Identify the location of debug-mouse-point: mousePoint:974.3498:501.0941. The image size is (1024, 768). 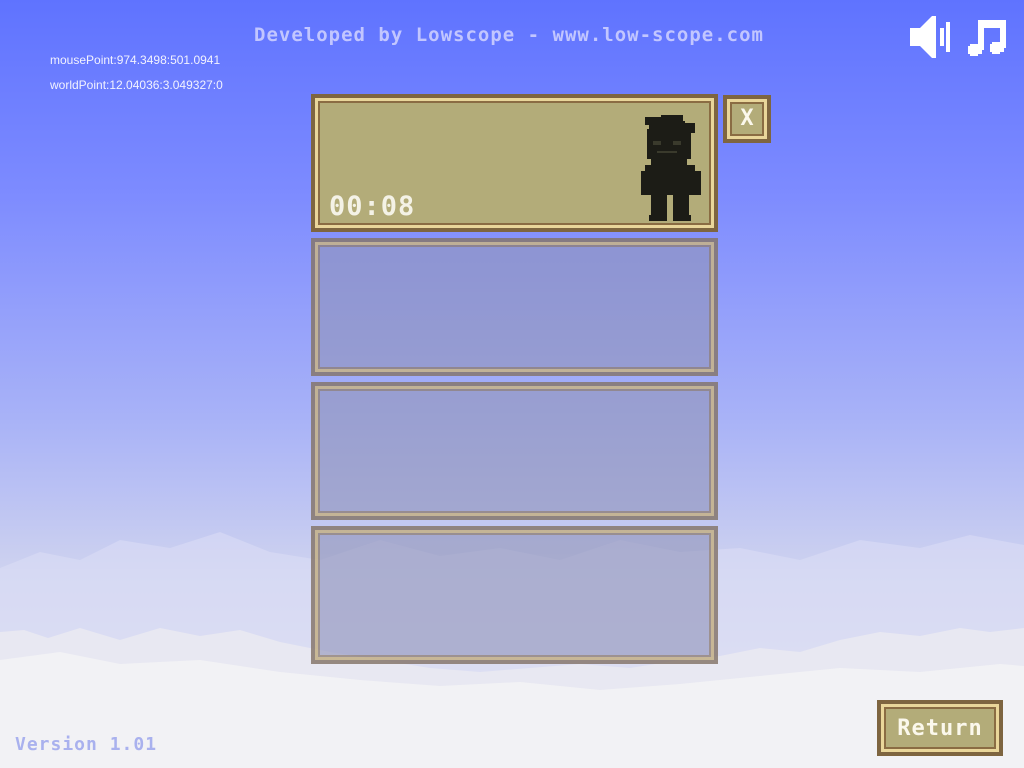
(135, 60).